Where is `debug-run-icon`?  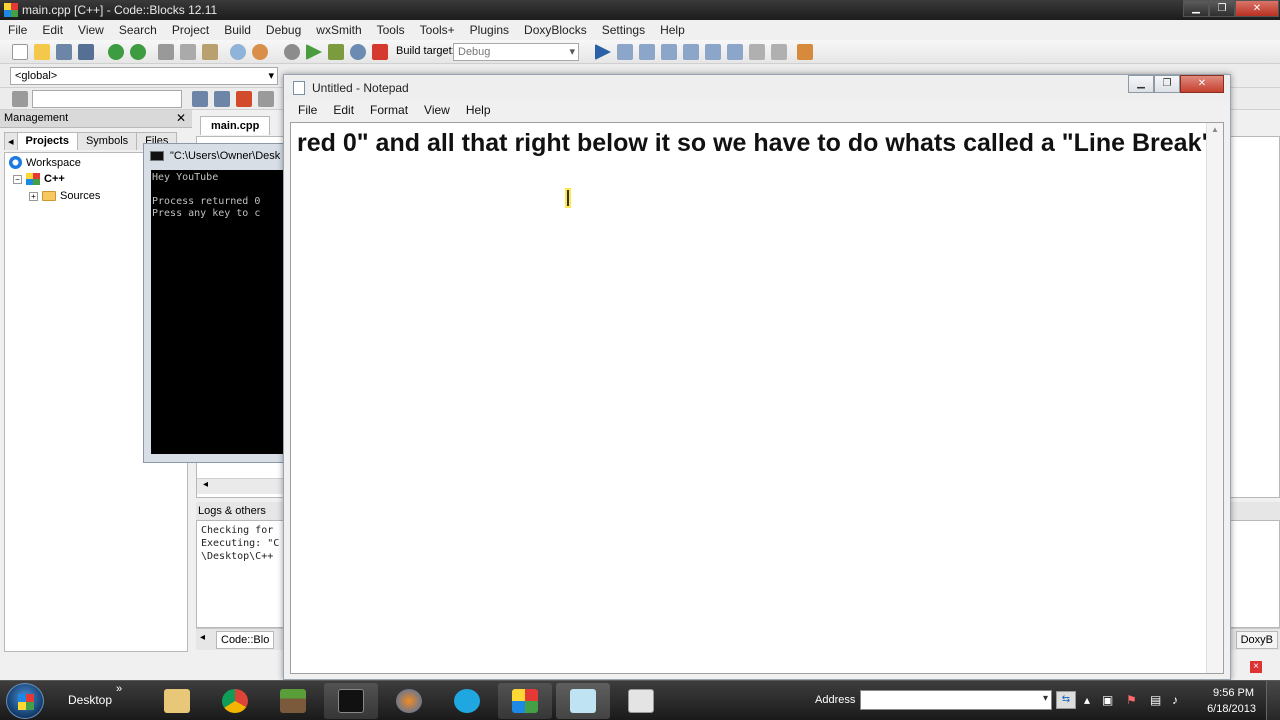 debug-run-icon is located at coordinates (603, 52).